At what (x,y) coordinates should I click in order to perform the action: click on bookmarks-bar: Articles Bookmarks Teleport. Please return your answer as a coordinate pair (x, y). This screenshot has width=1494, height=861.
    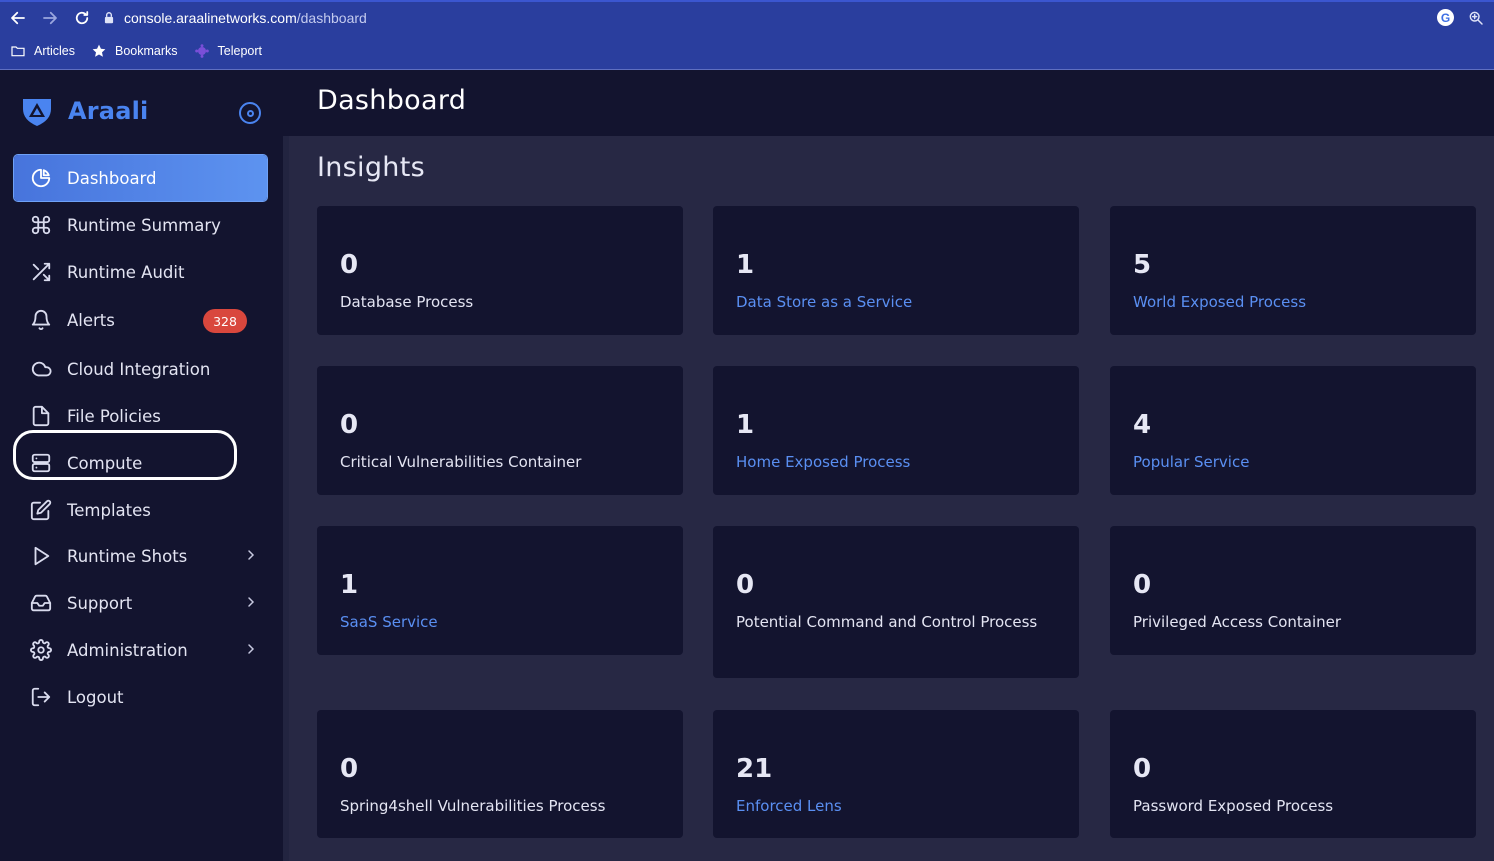
    Looking at the image, I should click on (134, 51).